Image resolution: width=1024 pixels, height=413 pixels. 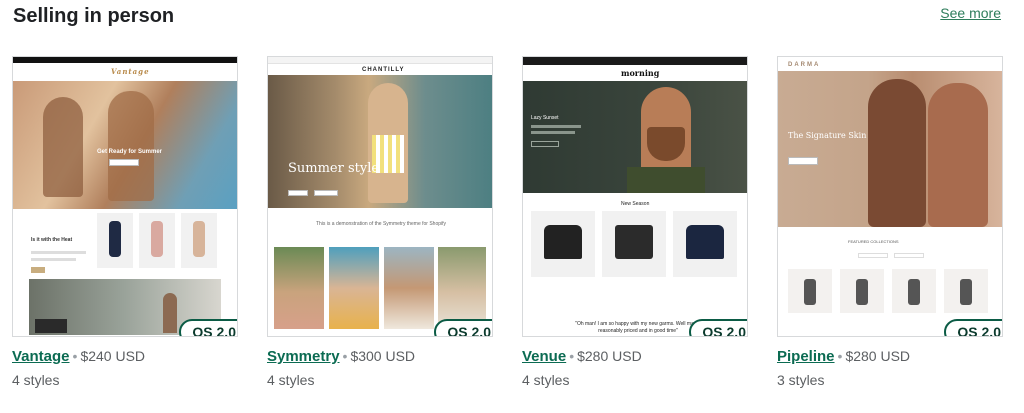 What do you see at coordinates (873, 241) in the screenshot?
I see `preview-section-title: FEATURED COLLECTIONS` at bounding box center [873, 241].